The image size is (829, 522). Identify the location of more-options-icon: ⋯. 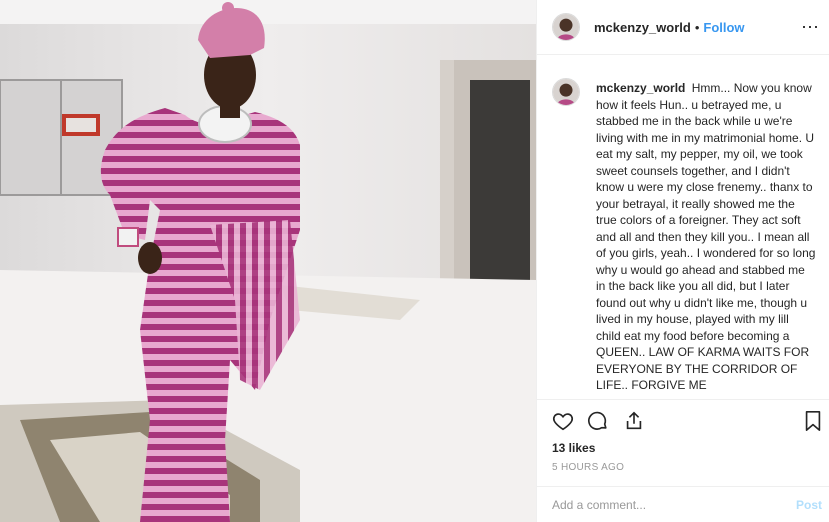
(810, 27).